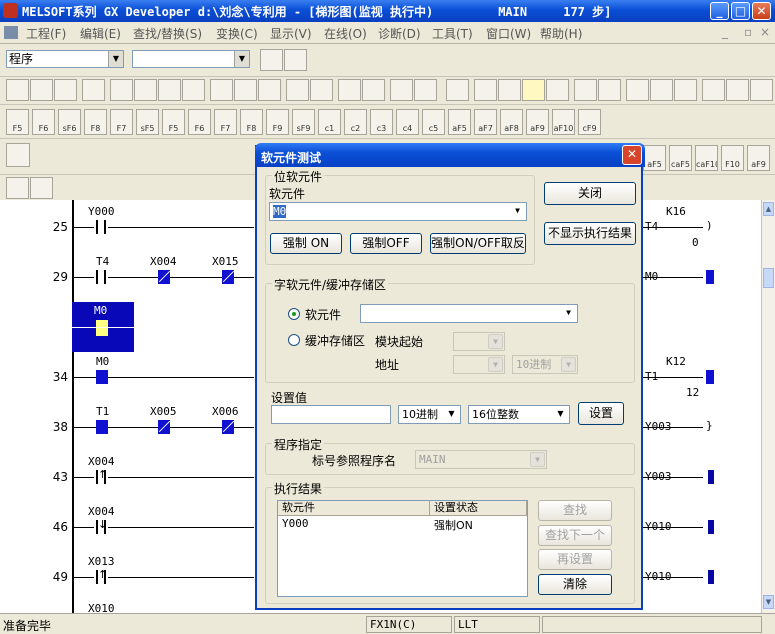  What do you see at coordinates (41, 188) in the screenshot?
I see `write-mode-icon` at bounding box center [41, 188].